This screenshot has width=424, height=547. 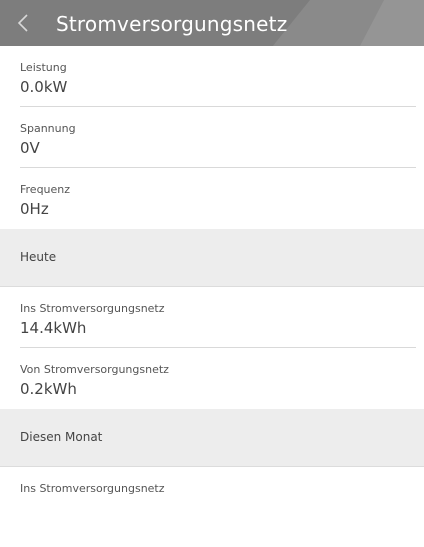 What do you see at coordinates (212, 76) in the screenshot?
I see `list-item-leistung: Leistung 0.0kW` at bounding box center [212, 76].